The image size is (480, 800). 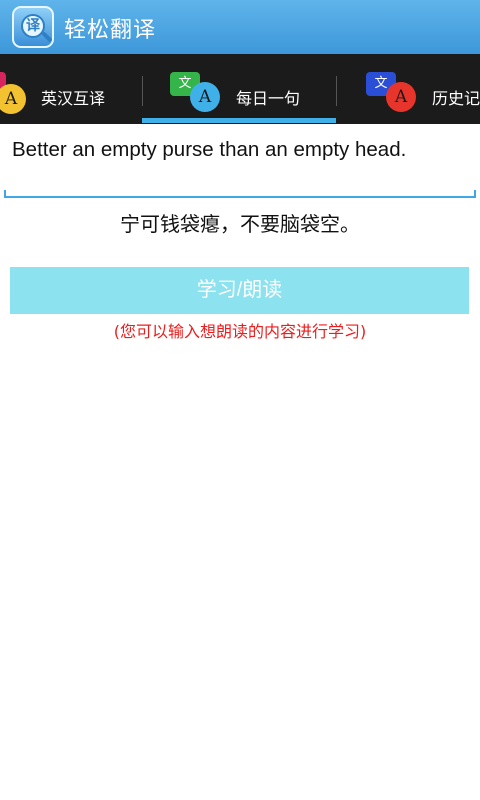 I want to click on app-logo-icon: 译, so click(x=33, y=27).